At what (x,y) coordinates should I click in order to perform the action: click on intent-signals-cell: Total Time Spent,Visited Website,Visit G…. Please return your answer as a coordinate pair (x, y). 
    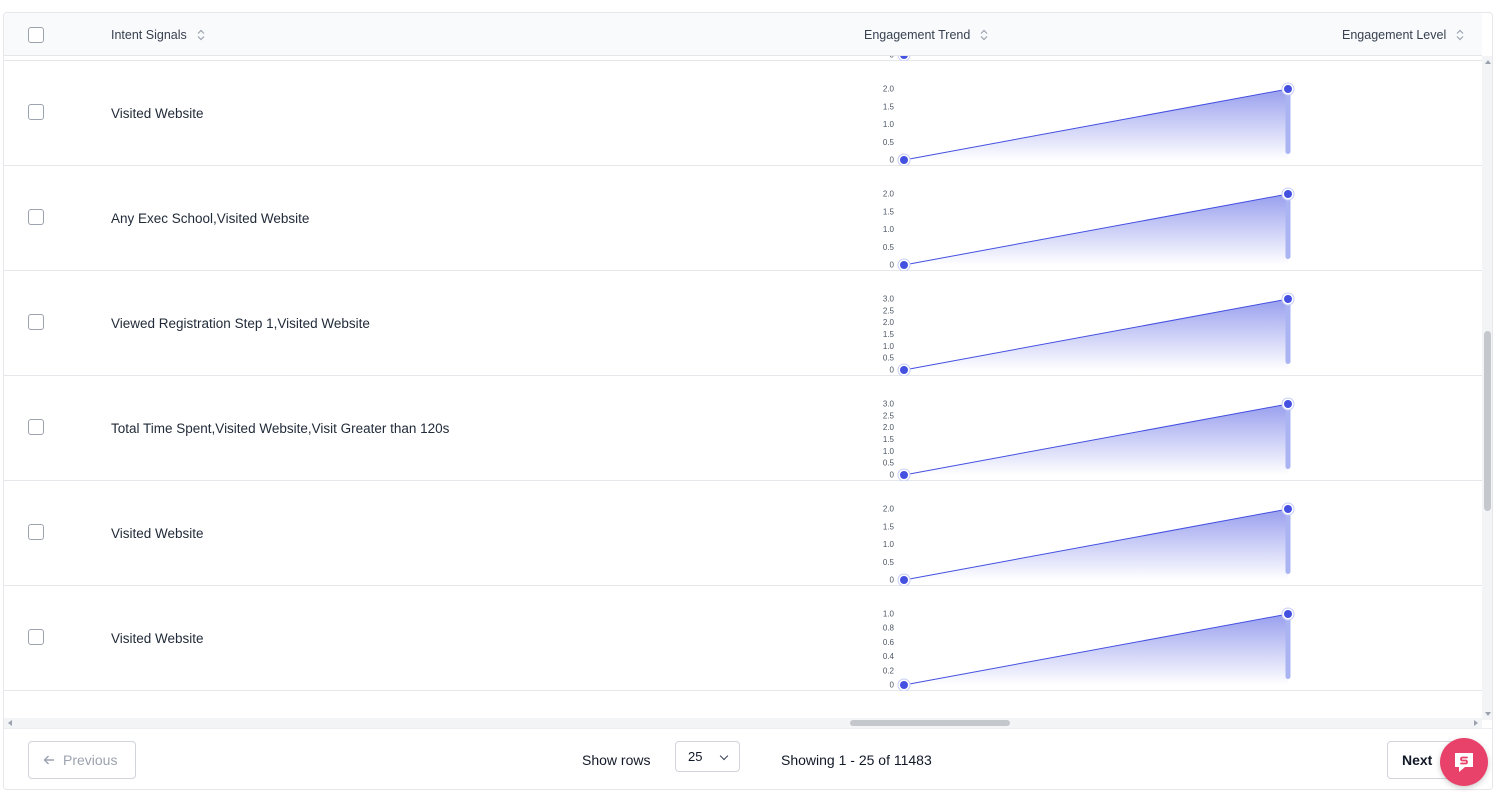
    Looking at the image, I should click on (280, 428).